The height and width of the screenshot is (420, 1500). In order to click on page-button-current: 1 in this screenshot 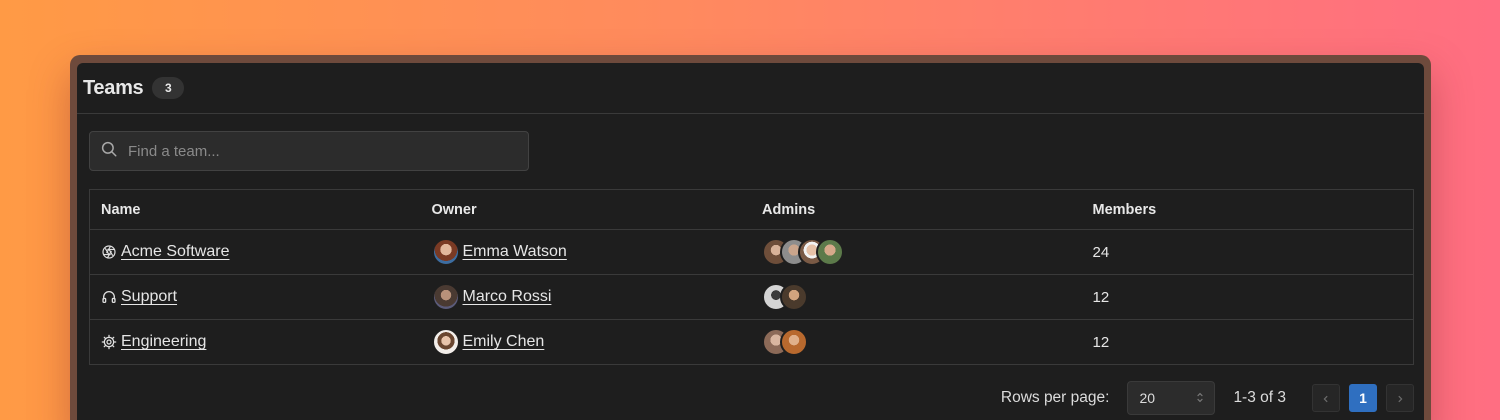, I will do `click(1363, 398)`.